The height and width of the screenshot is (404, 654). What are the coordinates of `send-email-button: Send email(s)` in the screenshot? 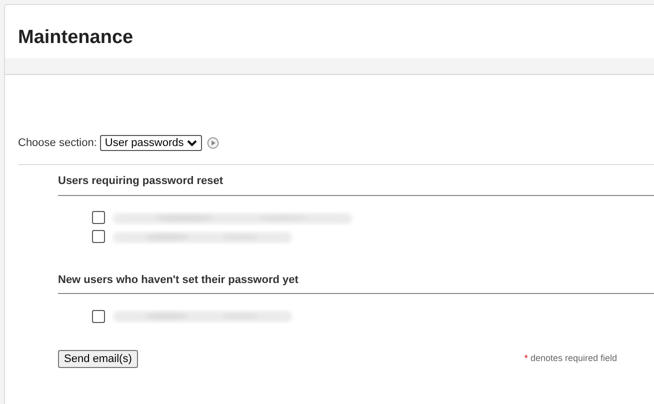 It's located at (98, 359).